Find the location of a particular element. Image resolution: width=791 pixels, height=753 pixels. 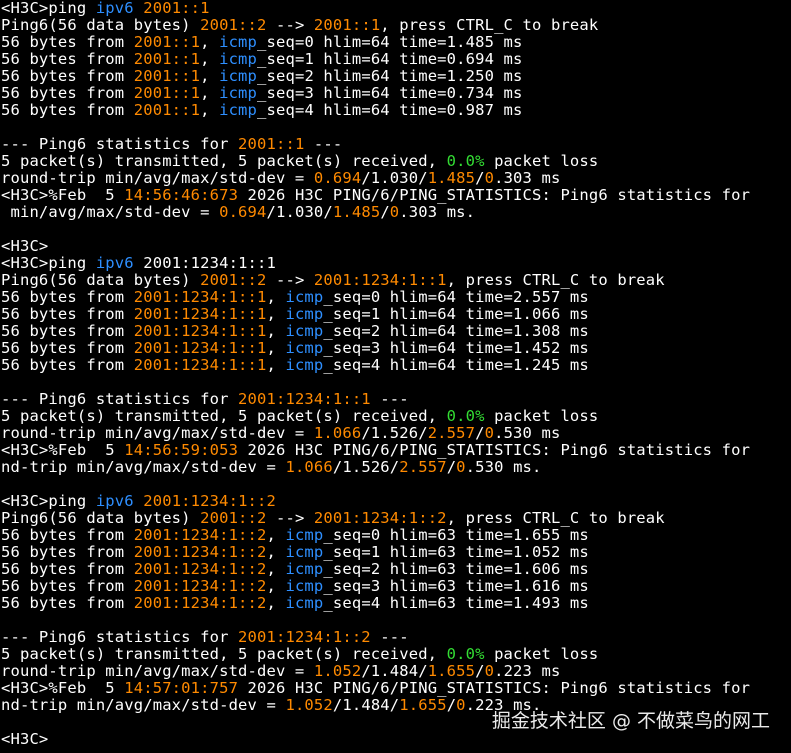

terminal-text: <H3C>%Feb 5 is located at coordinates (63, 450).